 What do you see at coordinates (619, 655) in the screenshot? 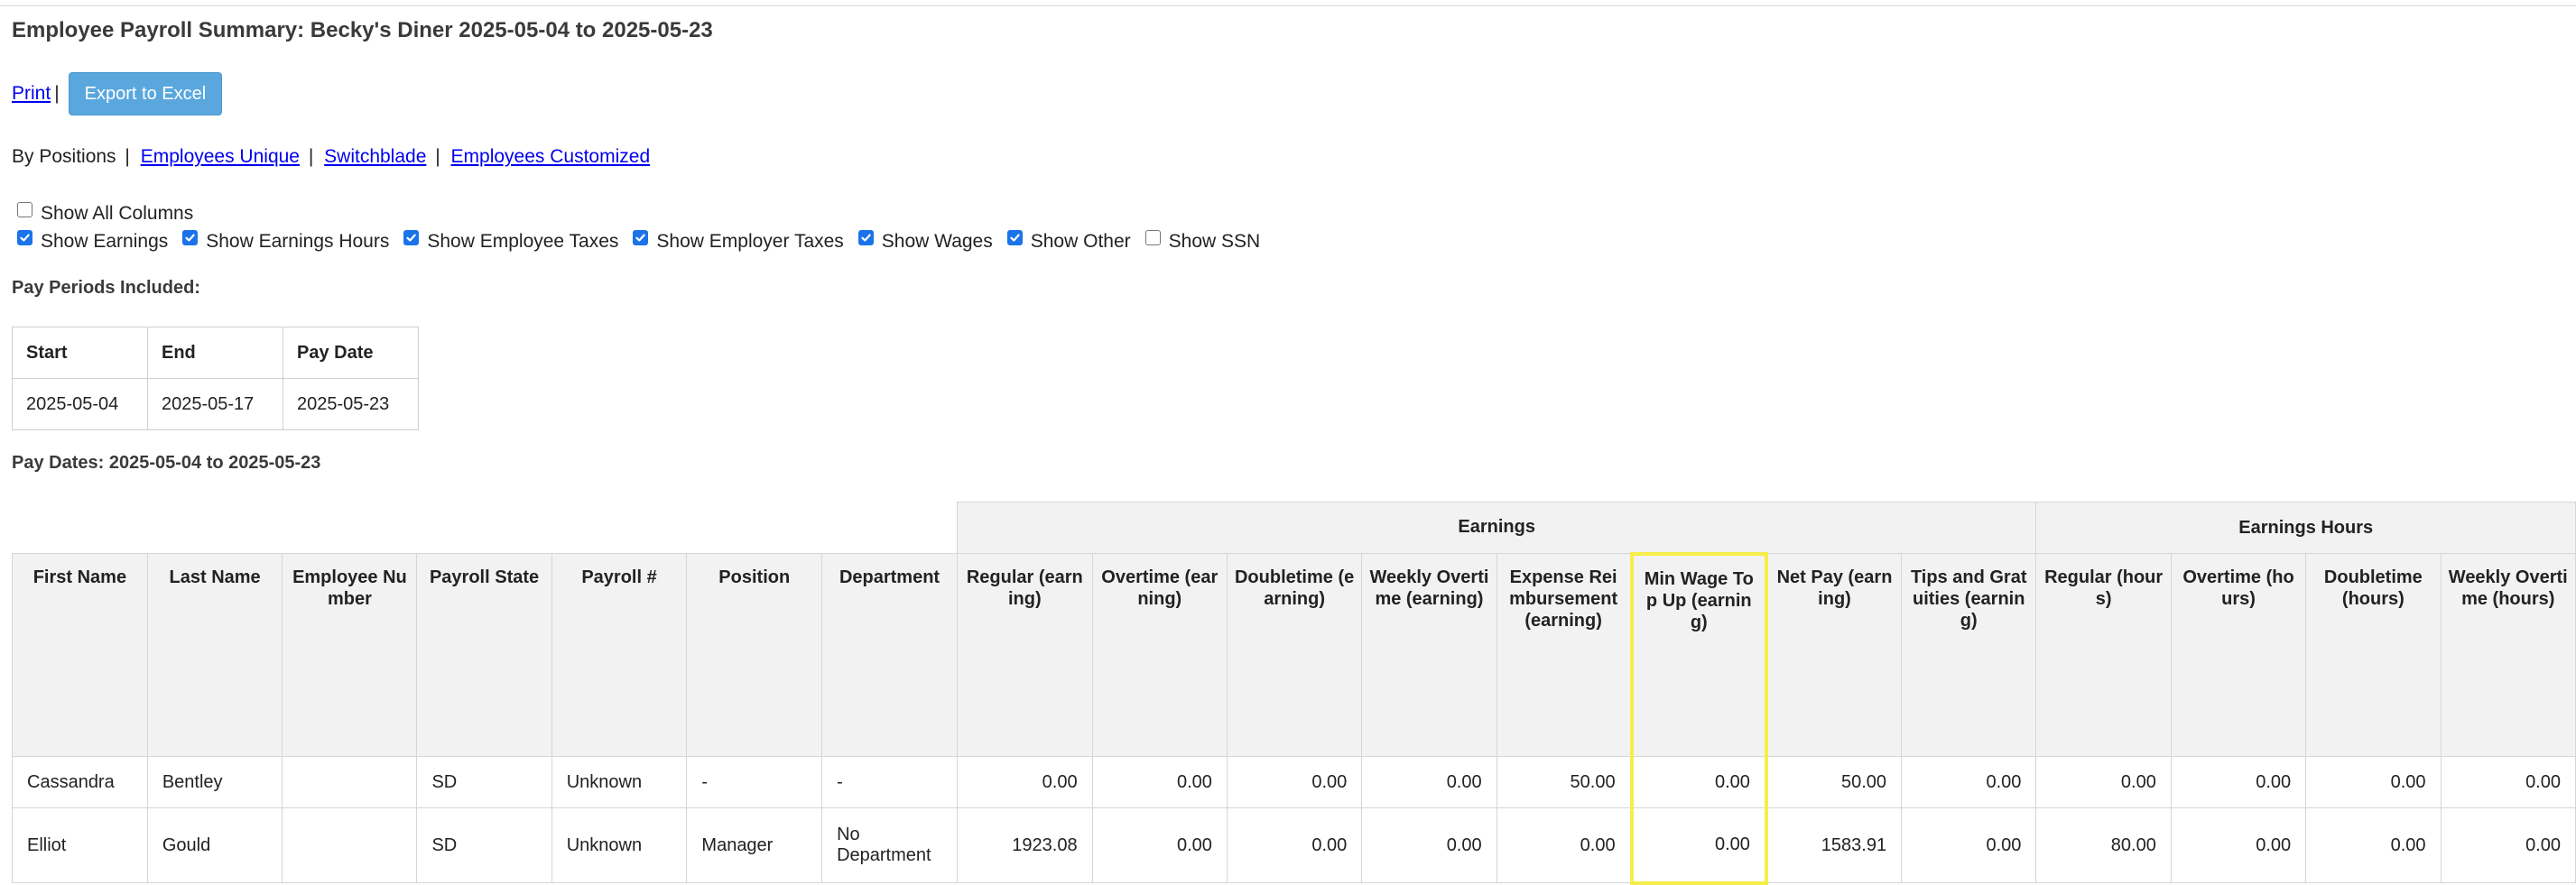
I see `column-header-payroll: Payroll #` at bounding box center [619, 655].